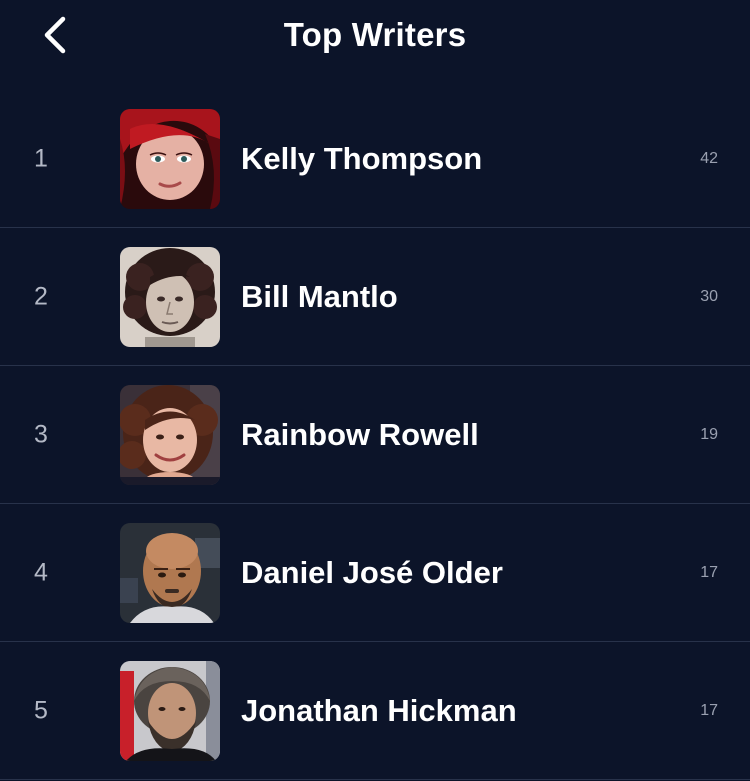  Describe the element at coordinates (41, 296) in the screenshot. I see `rank-number: 2` at that location.